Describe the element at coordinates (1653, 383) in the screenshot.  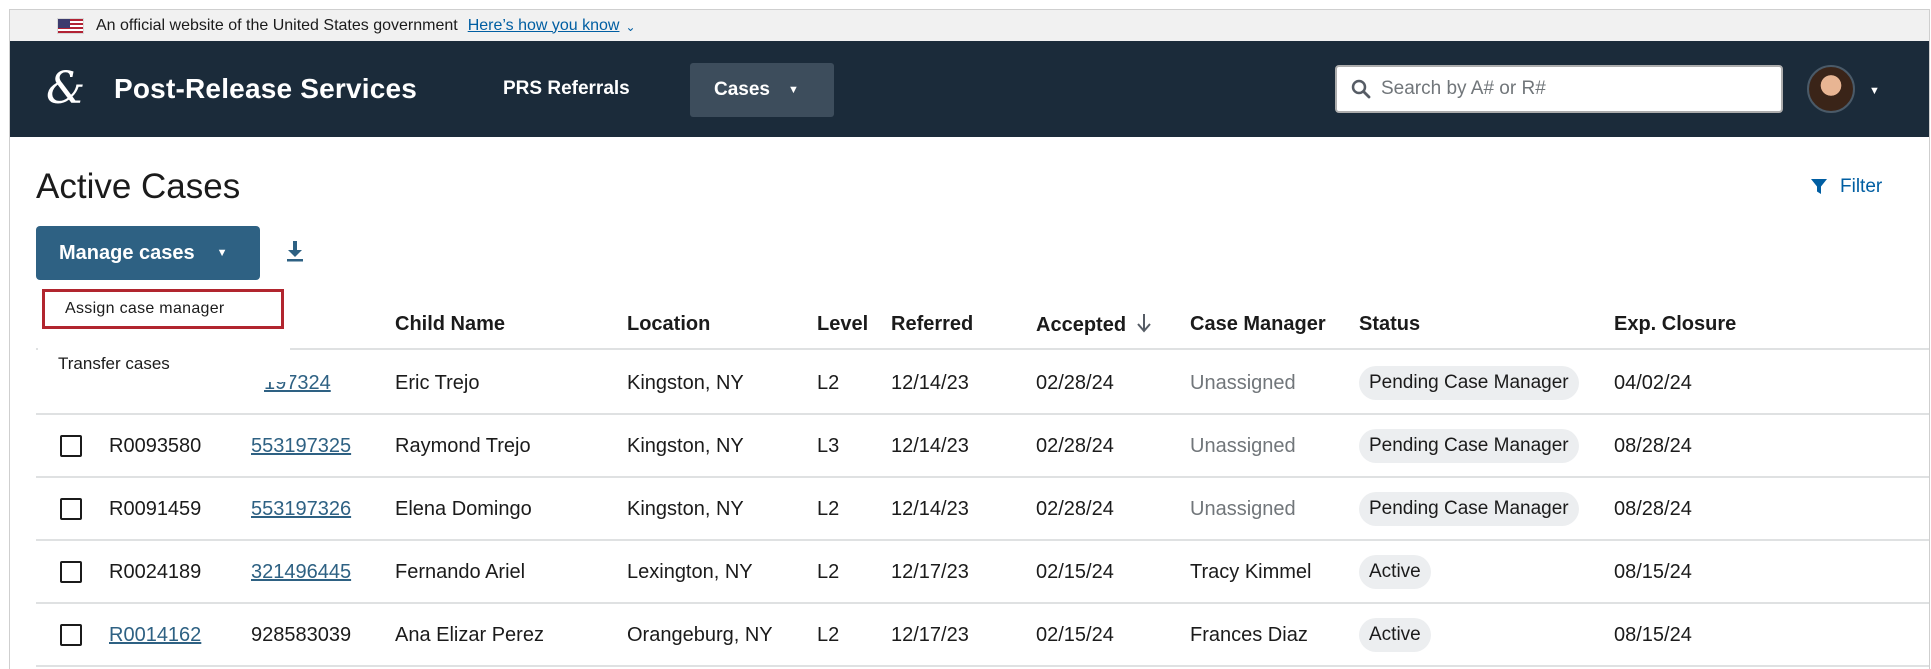
I see `cell-exp-closure: 04/02/24` at that location.